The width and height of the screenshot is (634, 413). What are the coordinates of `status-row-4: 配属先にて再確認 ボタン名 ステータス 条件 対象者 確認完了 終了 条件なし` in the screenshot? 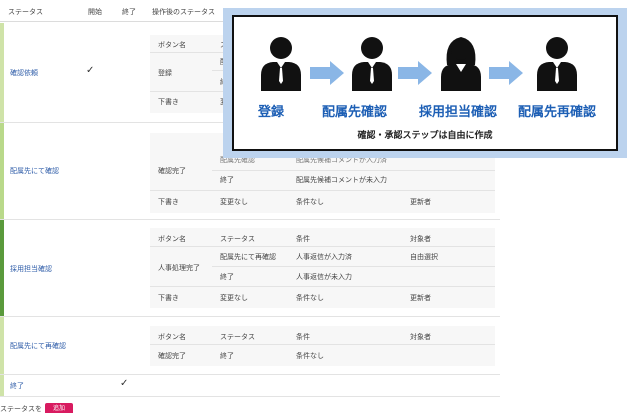 It's located at (250, 346).